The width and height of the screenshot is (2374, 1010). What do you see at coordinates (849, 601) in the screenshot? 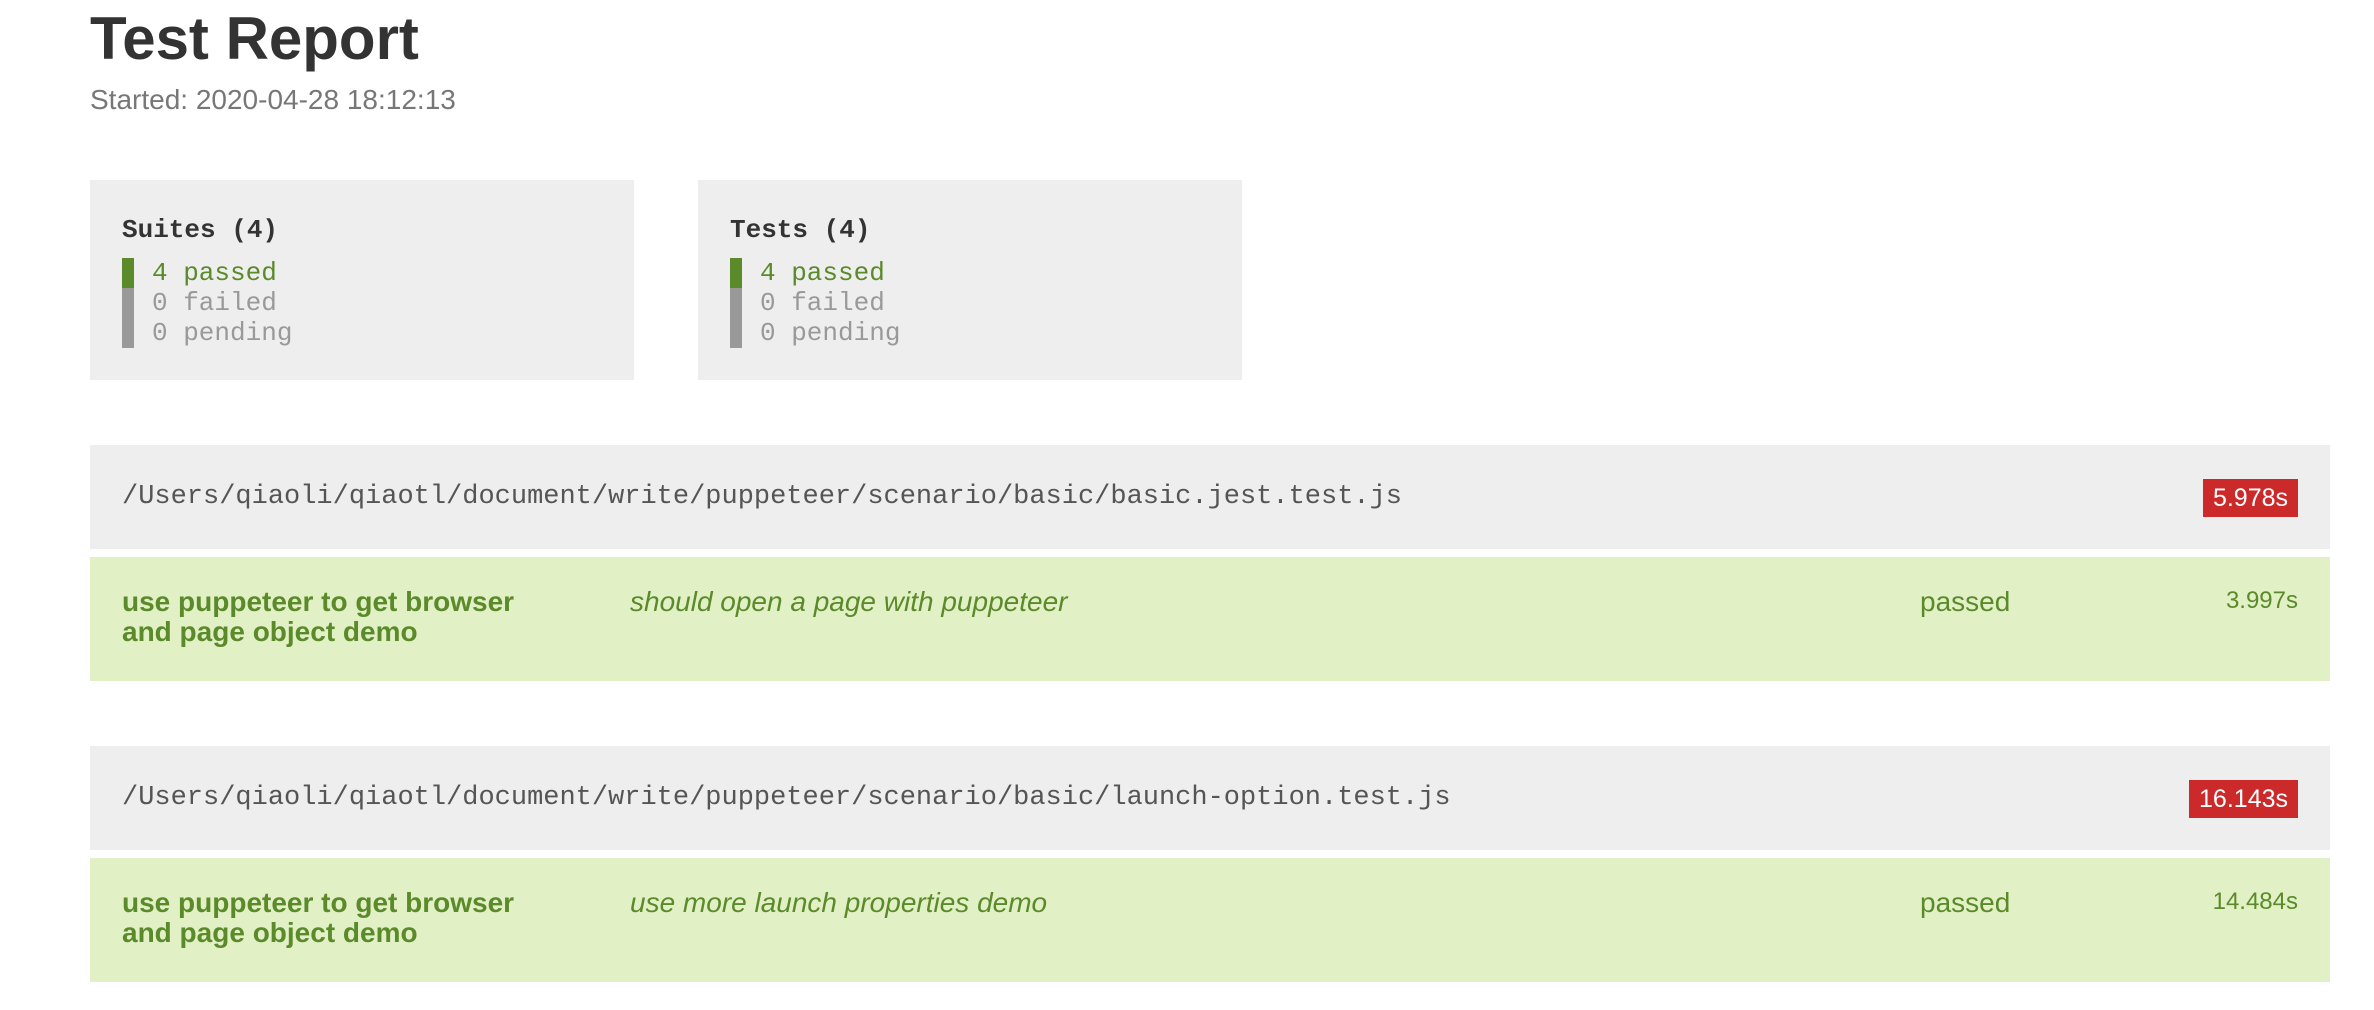
I see `test-title: should open a page with puppeteer` at bounding box center [849, 601].